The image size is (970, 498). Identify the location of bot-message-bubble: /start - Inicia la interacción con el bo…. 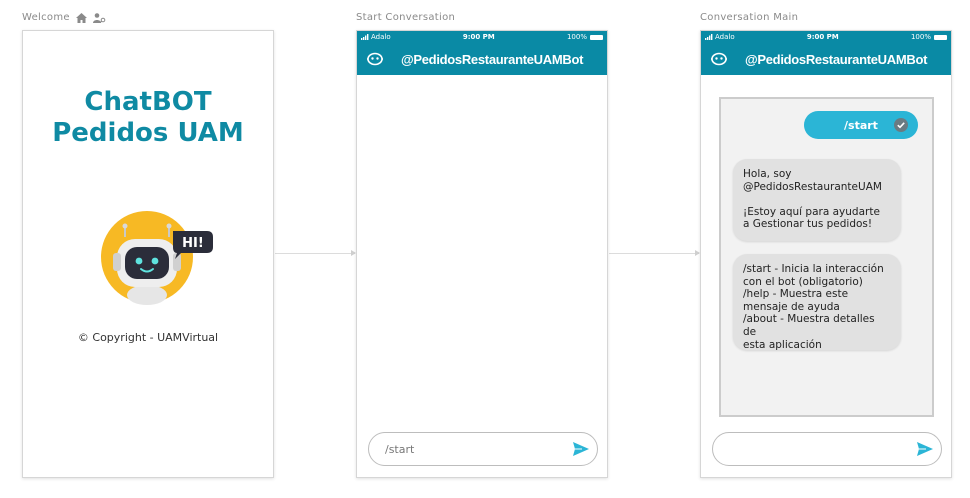
(817, 302).